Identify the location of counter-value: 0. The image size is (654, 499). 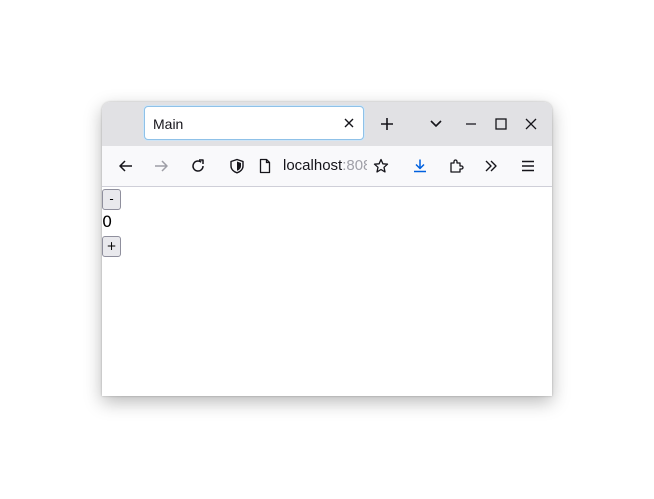
(107, 221).